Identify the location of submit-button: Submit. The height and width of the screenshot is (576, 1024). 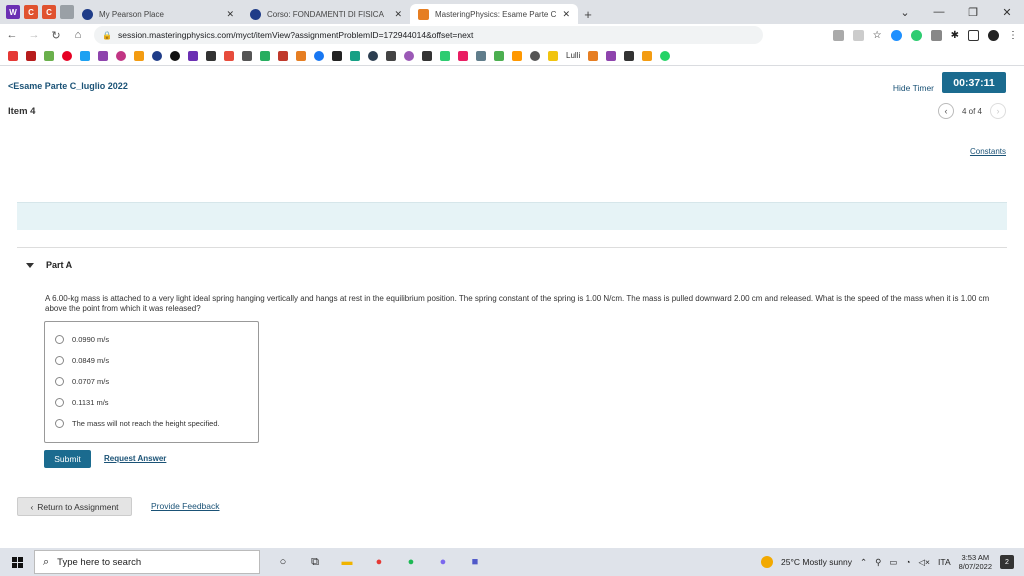
(67, 459).